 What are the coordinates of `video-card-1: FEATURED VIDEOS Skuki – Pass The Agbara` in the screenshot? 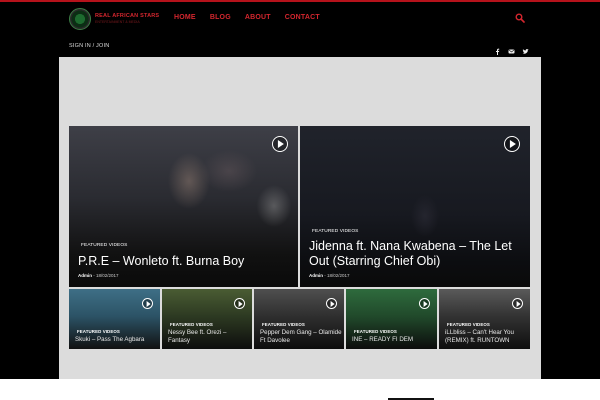 It's located at (114, 319).